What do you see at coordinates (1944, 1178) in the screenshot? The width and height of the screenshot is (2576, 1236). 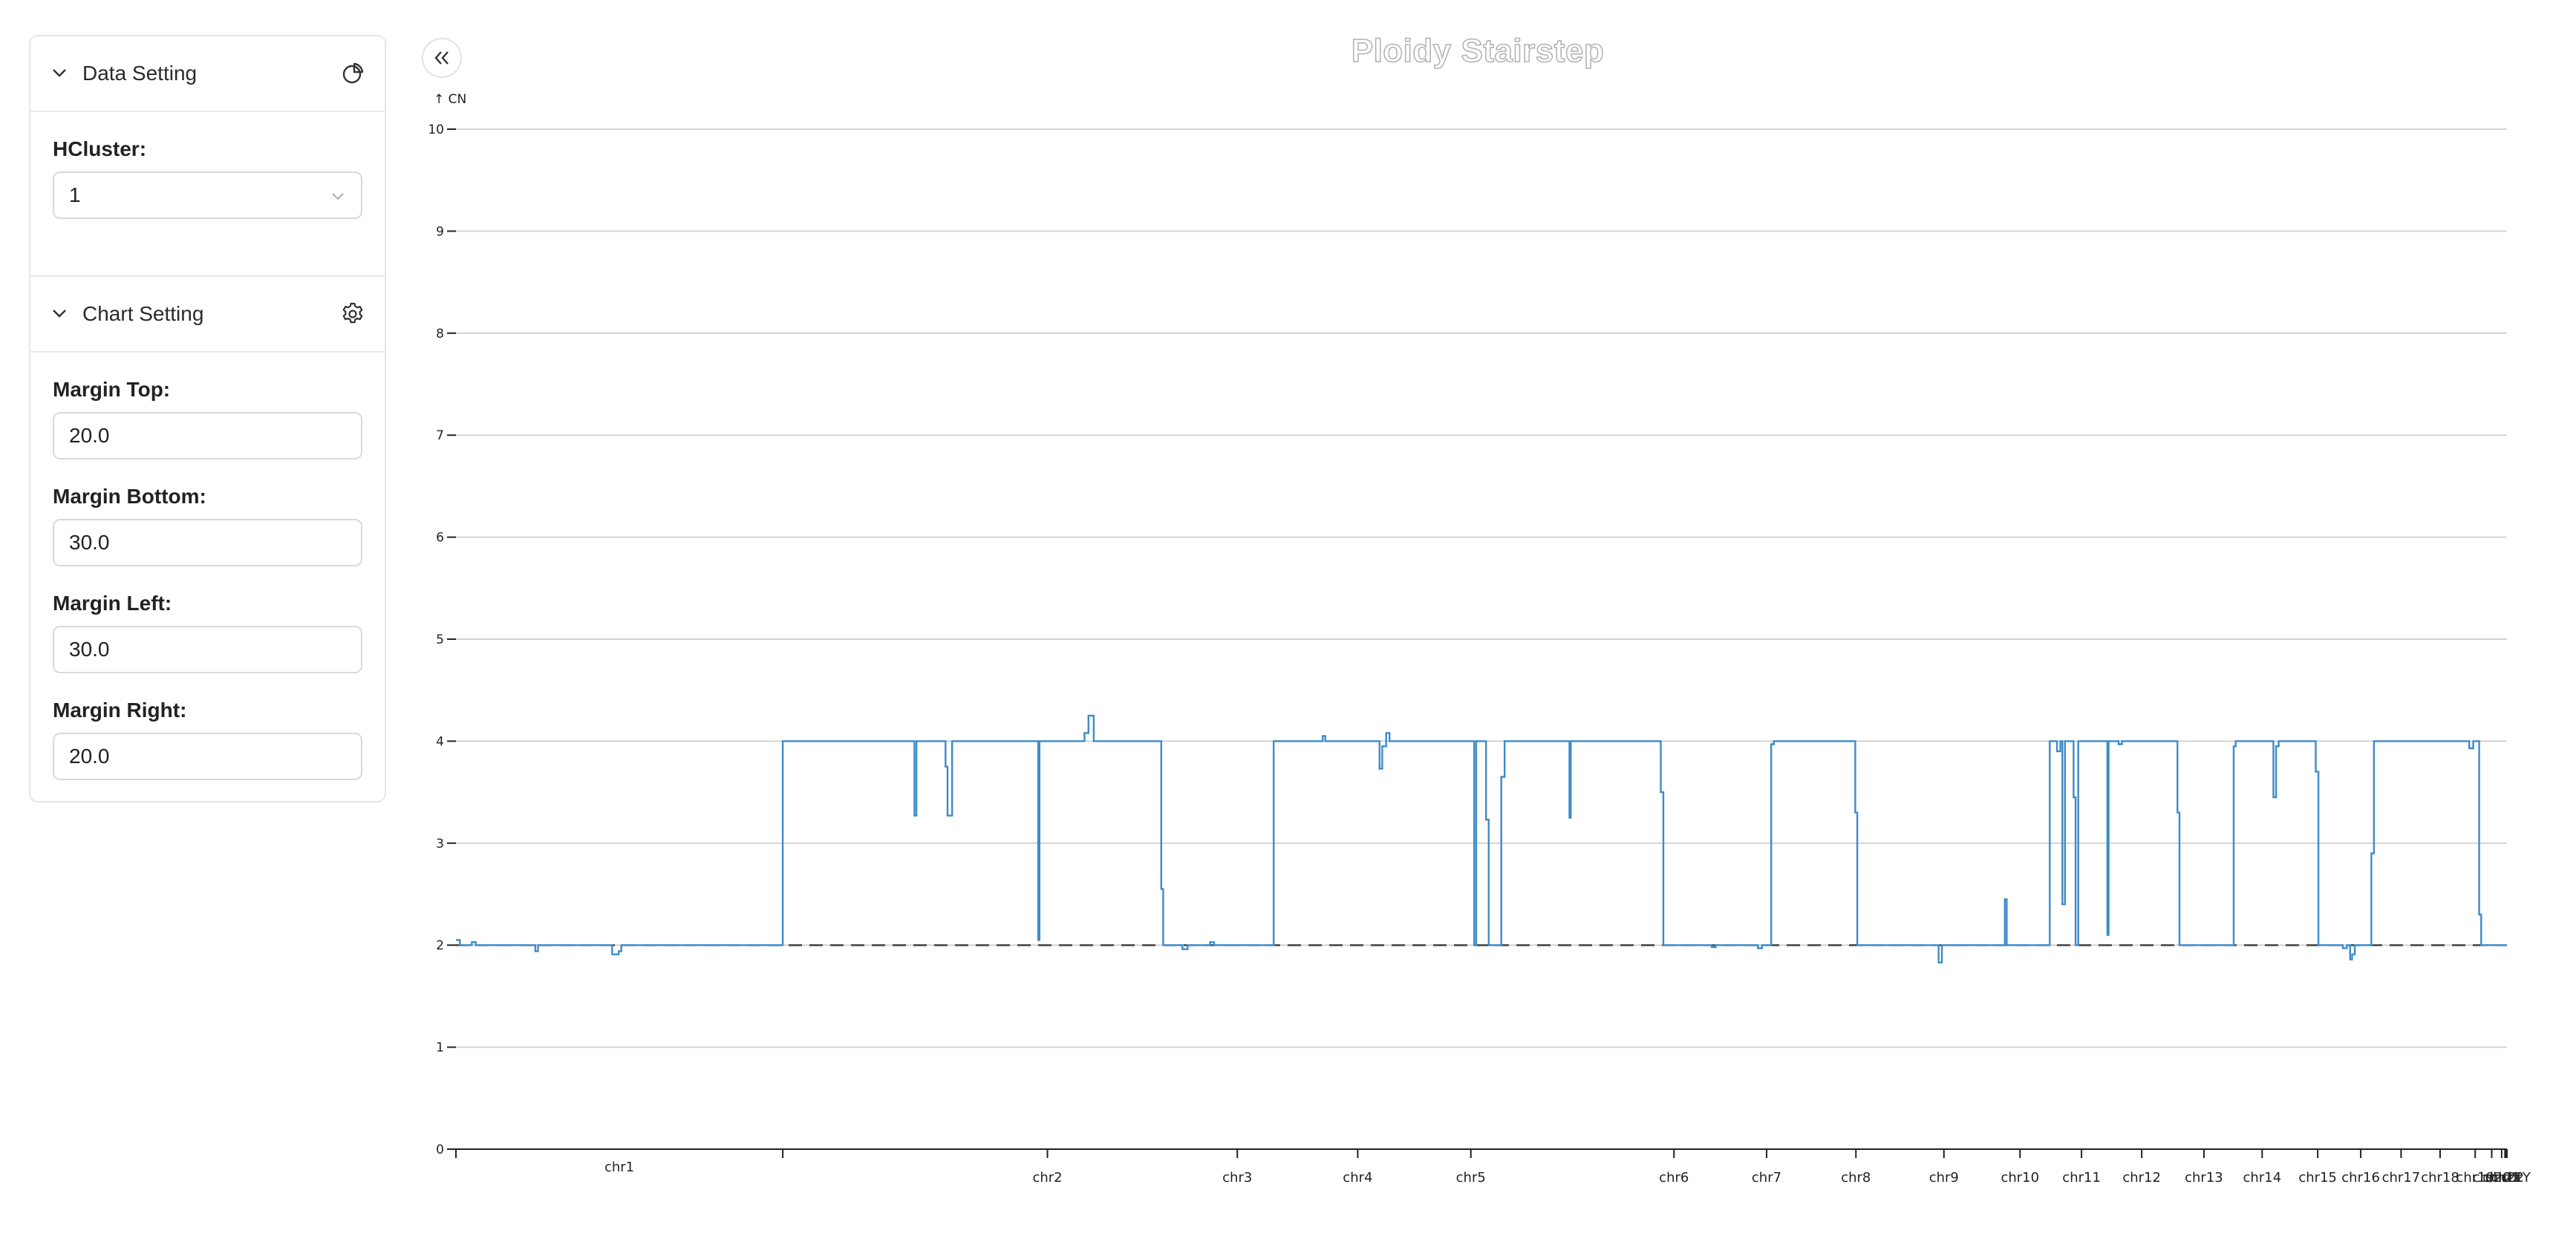 I see `x-tick-label: chr9` at bounding box center [1944, 1178].